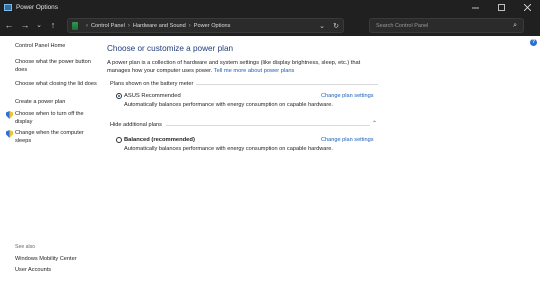 This screenshot has height=285, width=540. I want to click on power-plans-help-link: Tell me more about power plans, so click(254, 71).